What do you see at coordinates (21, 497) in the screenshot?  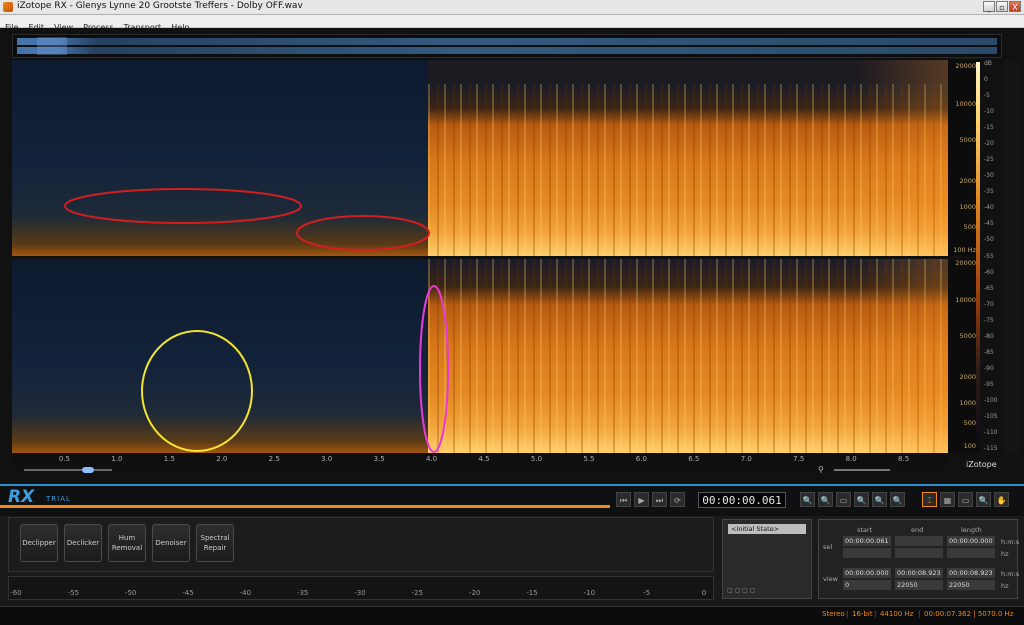 I see `rx-logo: RX` at bounding box center [21, 497].